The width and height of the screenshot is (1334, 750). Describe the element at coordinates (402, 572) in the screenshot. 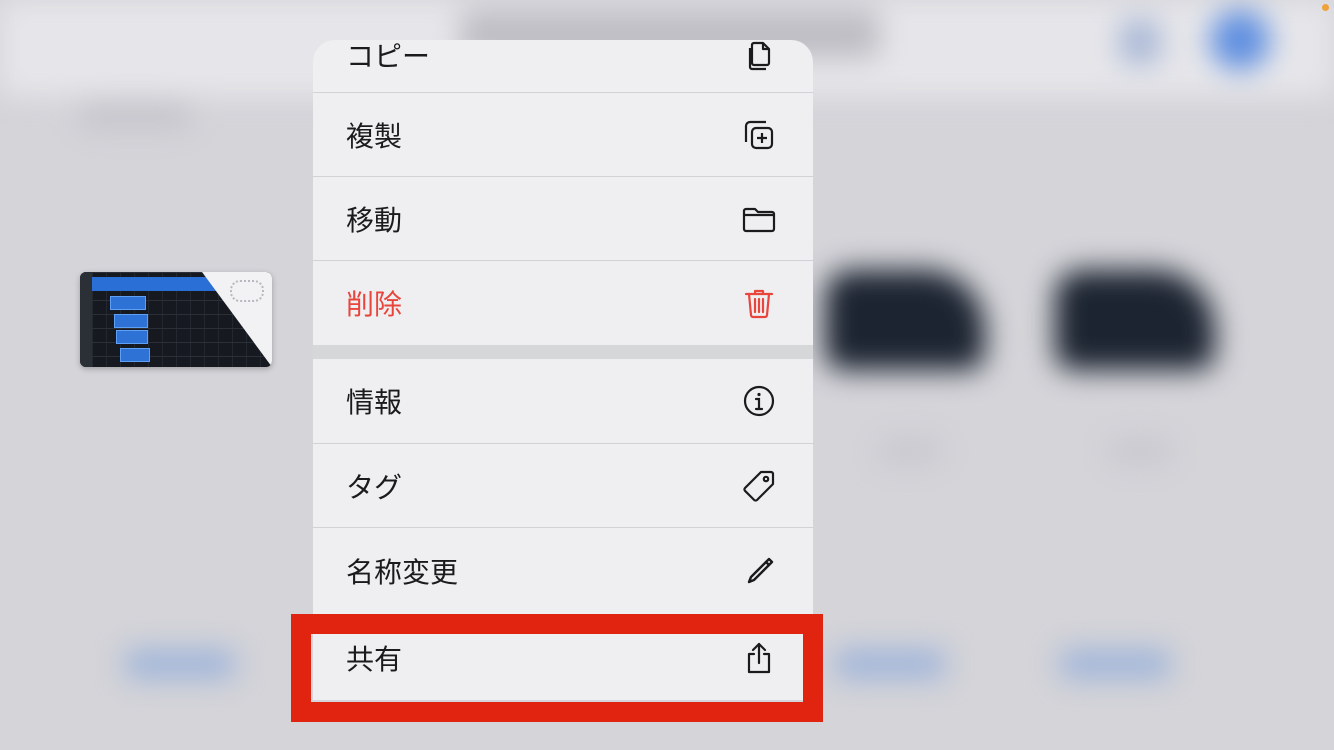

I see `menu-item-label: 名称変更` at that location.